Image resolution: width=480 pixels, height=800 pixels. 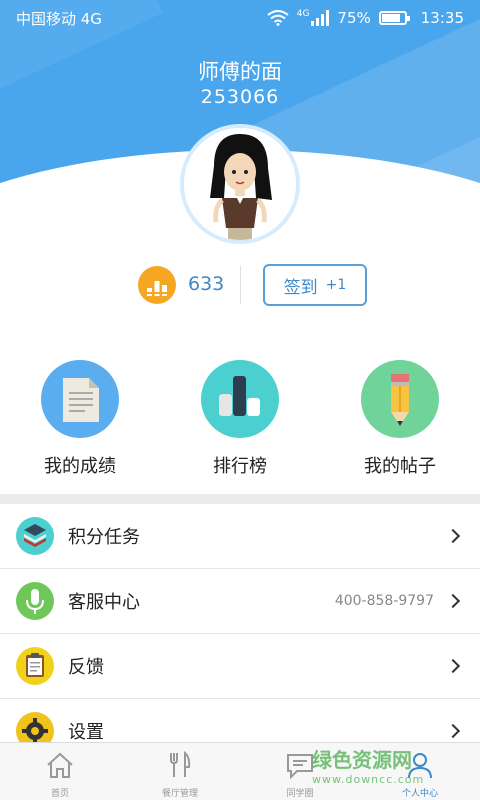 I want to click on section-separator, so click(x=240, y=499).